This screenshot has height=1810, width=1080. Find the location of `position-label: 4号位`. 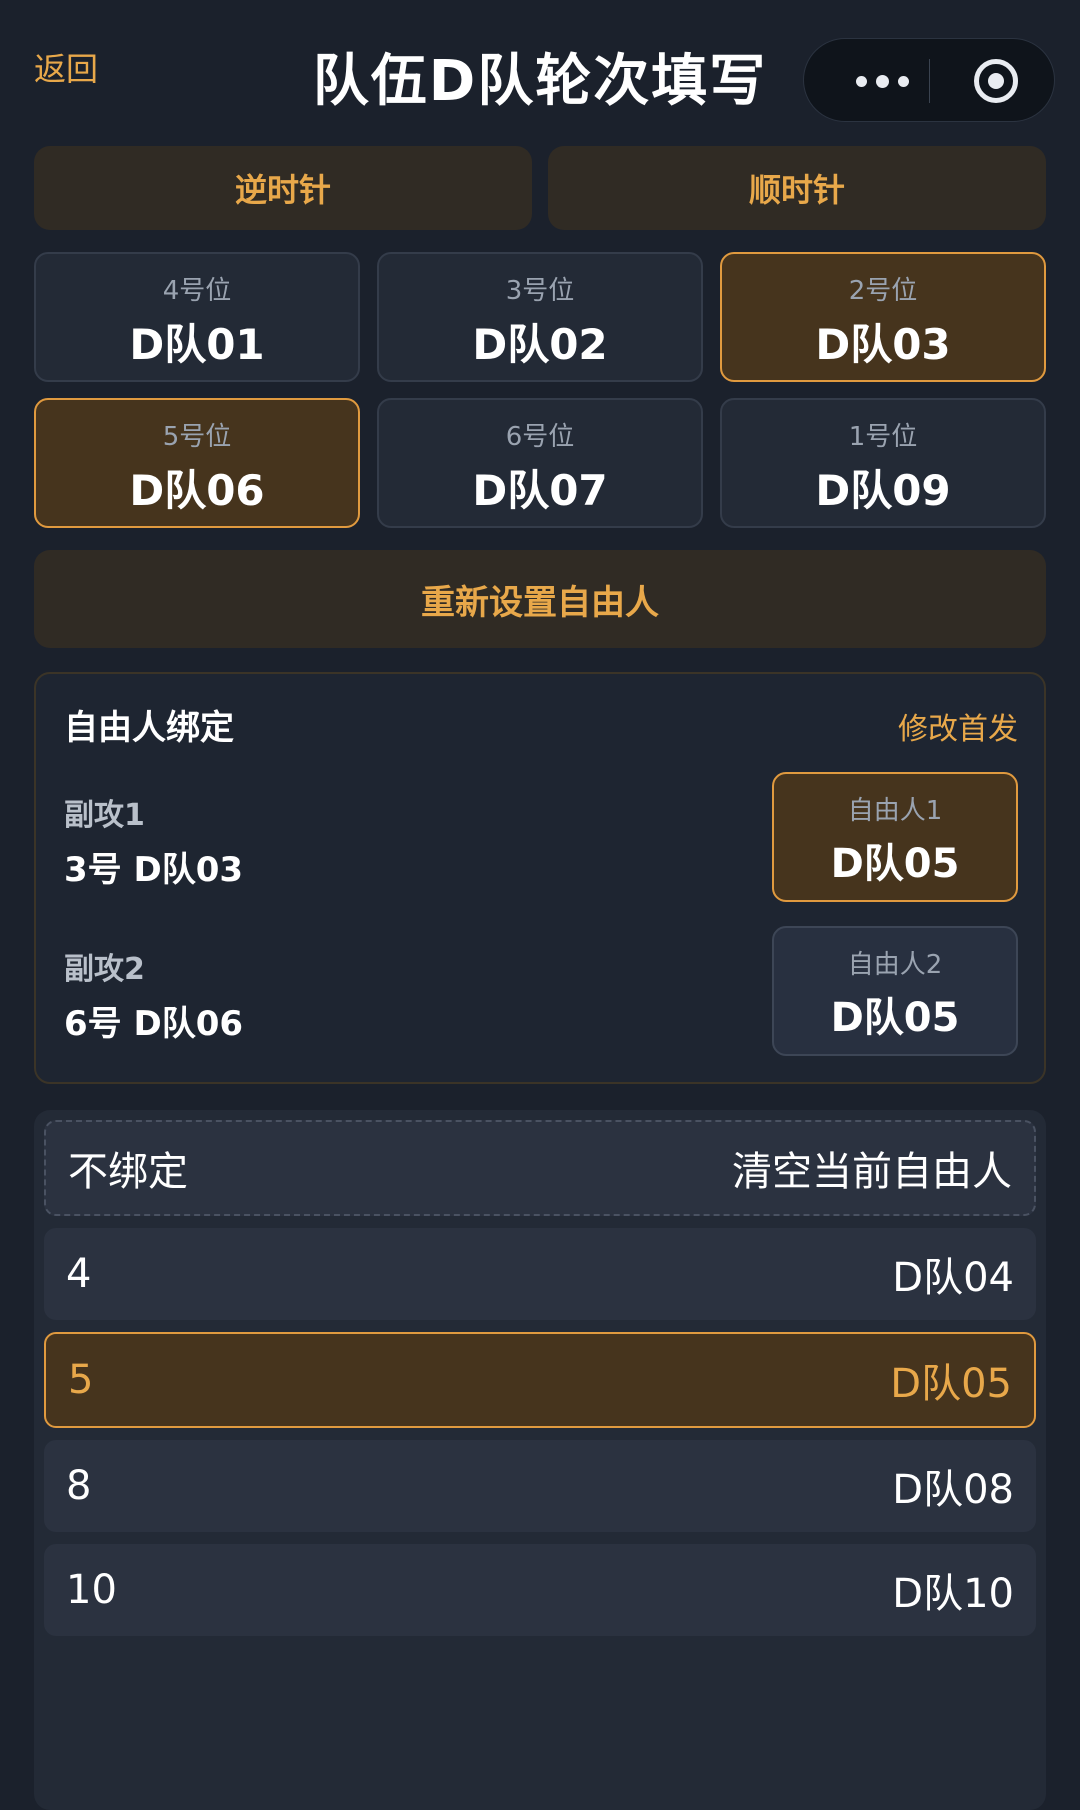

position-label: 4号位 is located at coordinates (197, 291).